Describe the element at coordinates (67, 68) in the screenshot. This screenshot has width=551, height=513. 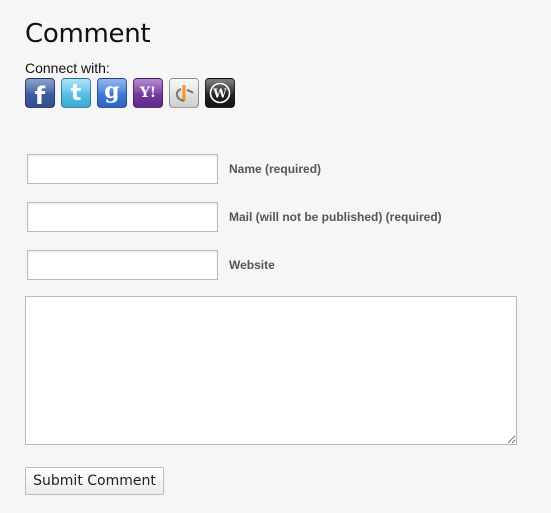
I see `connect-with-label: Connect with:` at that location.